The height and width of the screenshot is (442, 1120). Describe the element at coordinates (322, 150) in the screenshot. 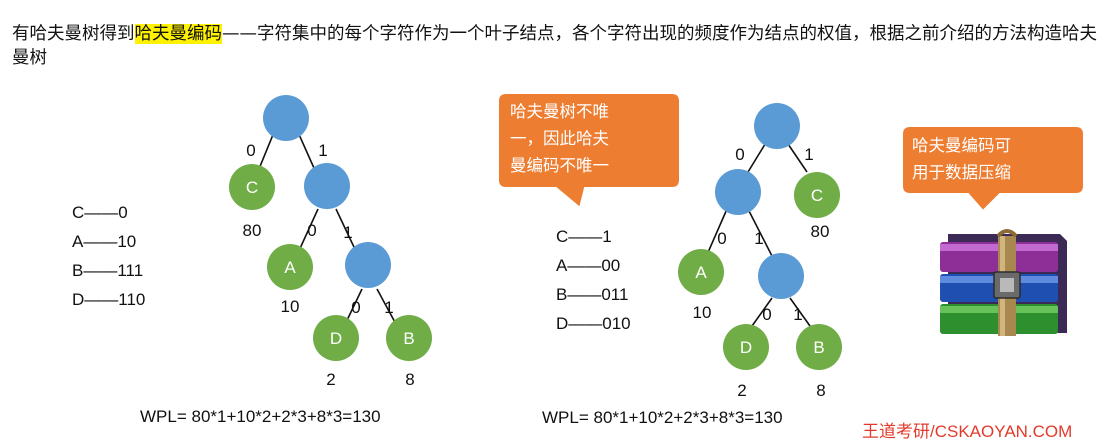

I see `left-edge-label-root-1: 1` at that location.